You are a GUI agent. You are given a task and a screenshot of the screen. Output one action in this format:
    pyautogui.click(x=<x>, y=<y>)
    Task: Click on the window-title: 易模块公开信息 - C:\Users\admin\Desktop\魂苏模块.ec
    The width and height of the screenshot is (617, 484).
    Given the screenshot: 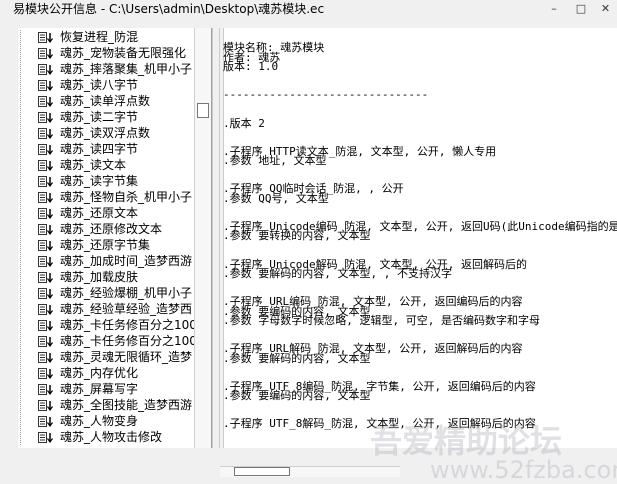 What is the action you would take?
    pyautogui.click(x=169, y=9)
    